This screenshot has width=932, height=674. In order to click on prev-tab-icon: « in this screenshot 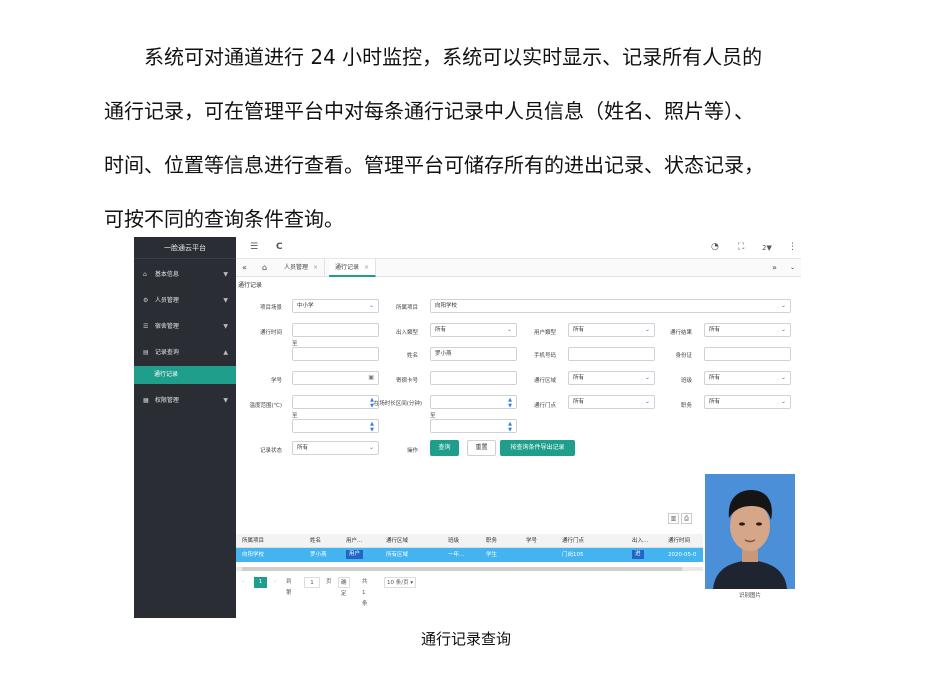, I will do `click(244, 268)`.